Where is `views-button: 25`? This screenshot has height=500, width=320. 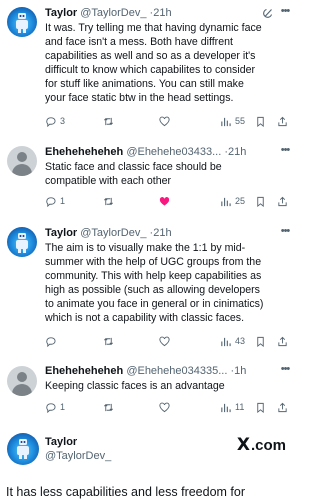
views-button: 25 is located at coordinates (232, 201).